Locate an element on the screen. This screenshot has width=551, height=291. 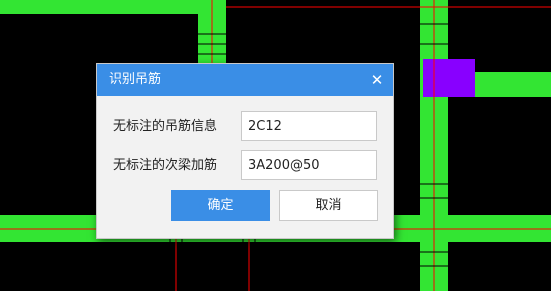
column-layer is located at coordinates (449, 78).